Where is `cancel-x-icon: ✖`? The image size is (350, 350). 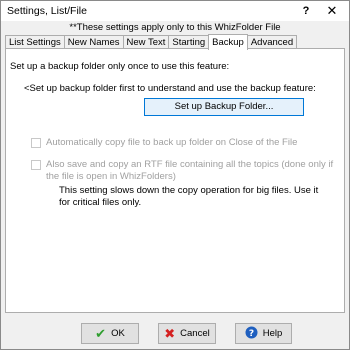 cancel-x-icon: ✖ is located at coordinates (170, 333).